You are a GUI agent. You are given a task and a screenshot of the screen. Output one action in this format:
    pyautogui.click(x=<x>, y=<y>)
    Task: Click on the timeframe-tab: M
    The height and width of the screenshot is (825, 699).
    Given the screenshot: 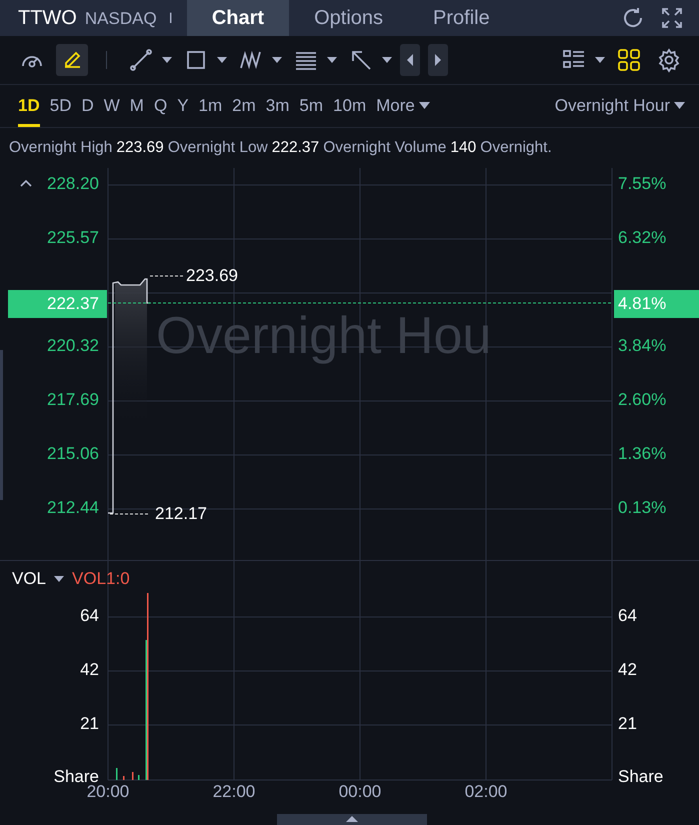 What is the action you would take?
    pyautogui.click(x=137, y=106)
    